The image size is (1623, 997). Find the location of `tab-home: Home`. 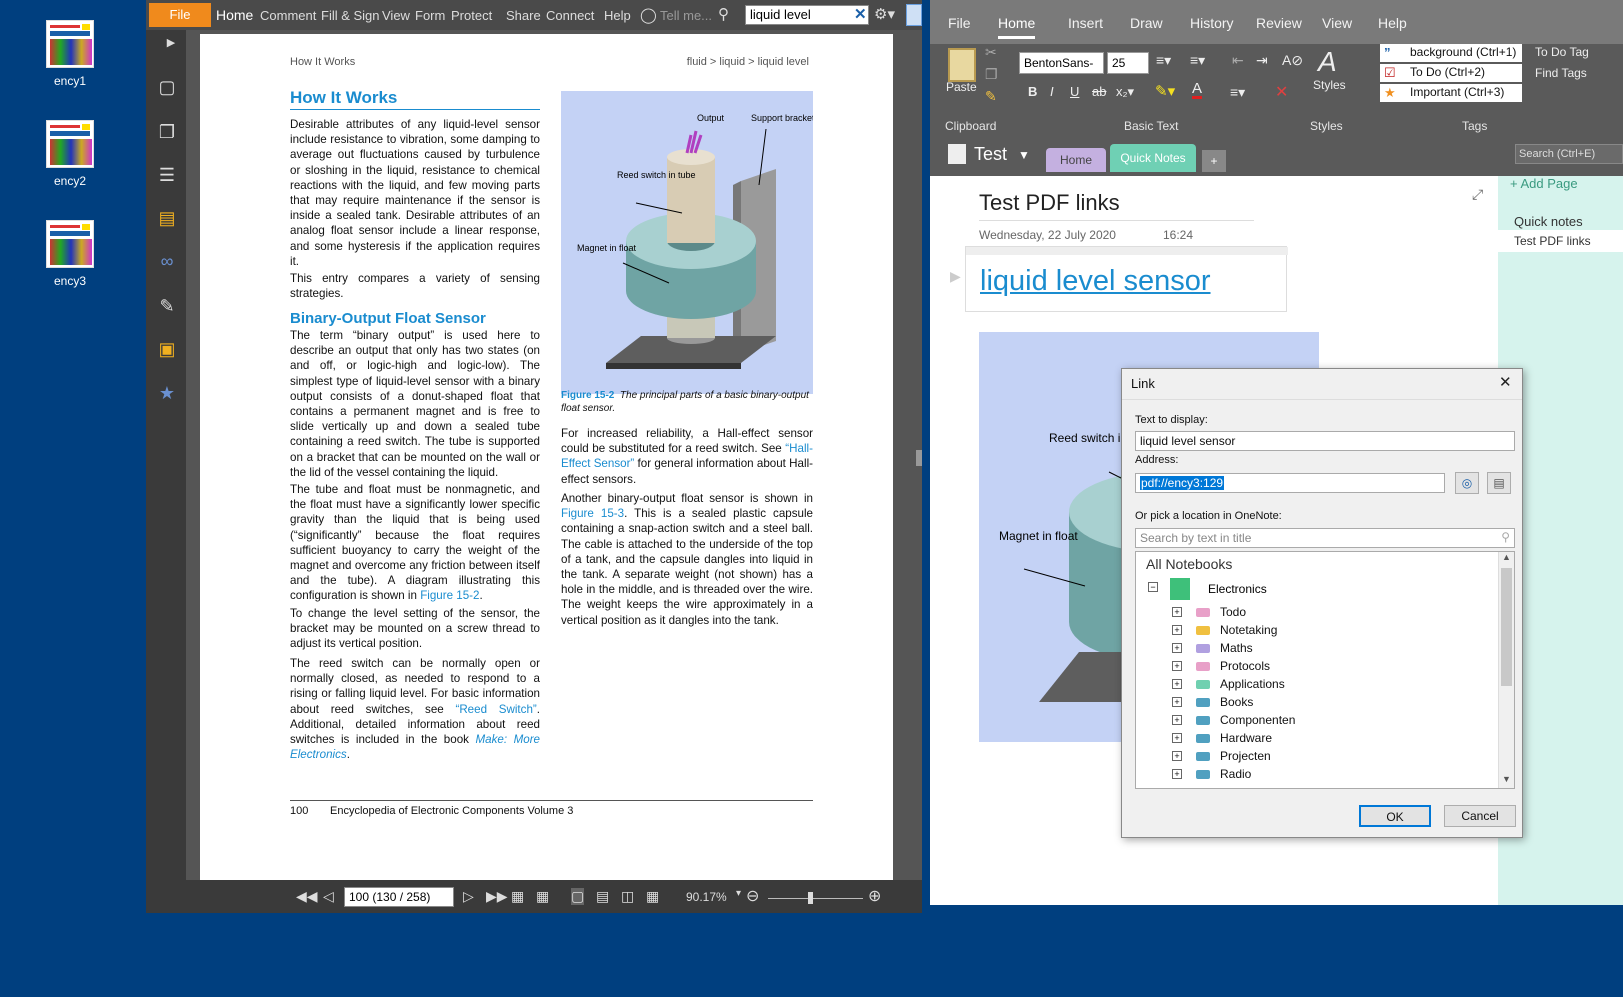

tab-home: Home is located at coordinates (1017, 27).